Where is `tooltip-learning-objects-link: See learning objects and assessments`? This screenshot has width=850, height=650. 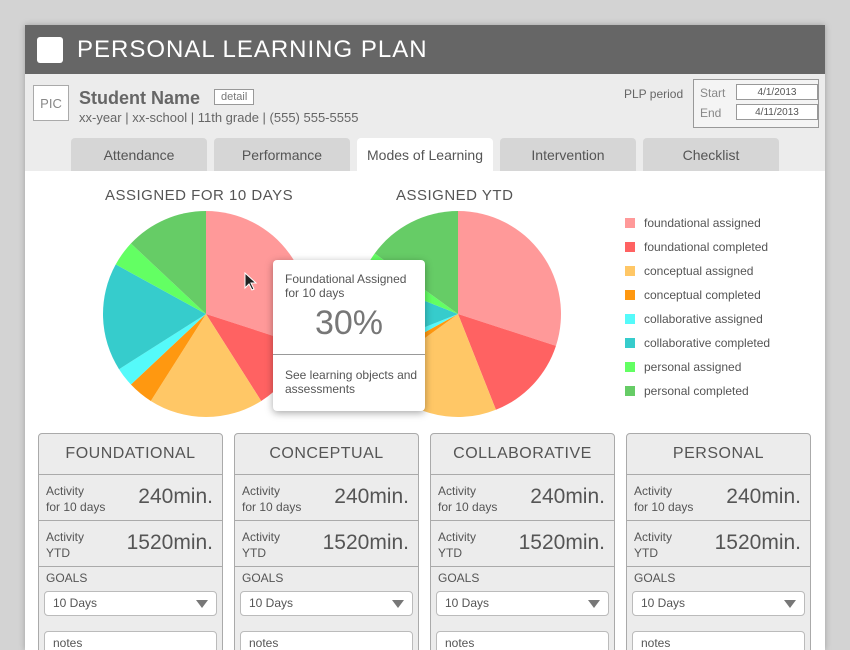 tooltip-learning-objects-link: See learning objects and assessments is located at coordinates (352, 382).